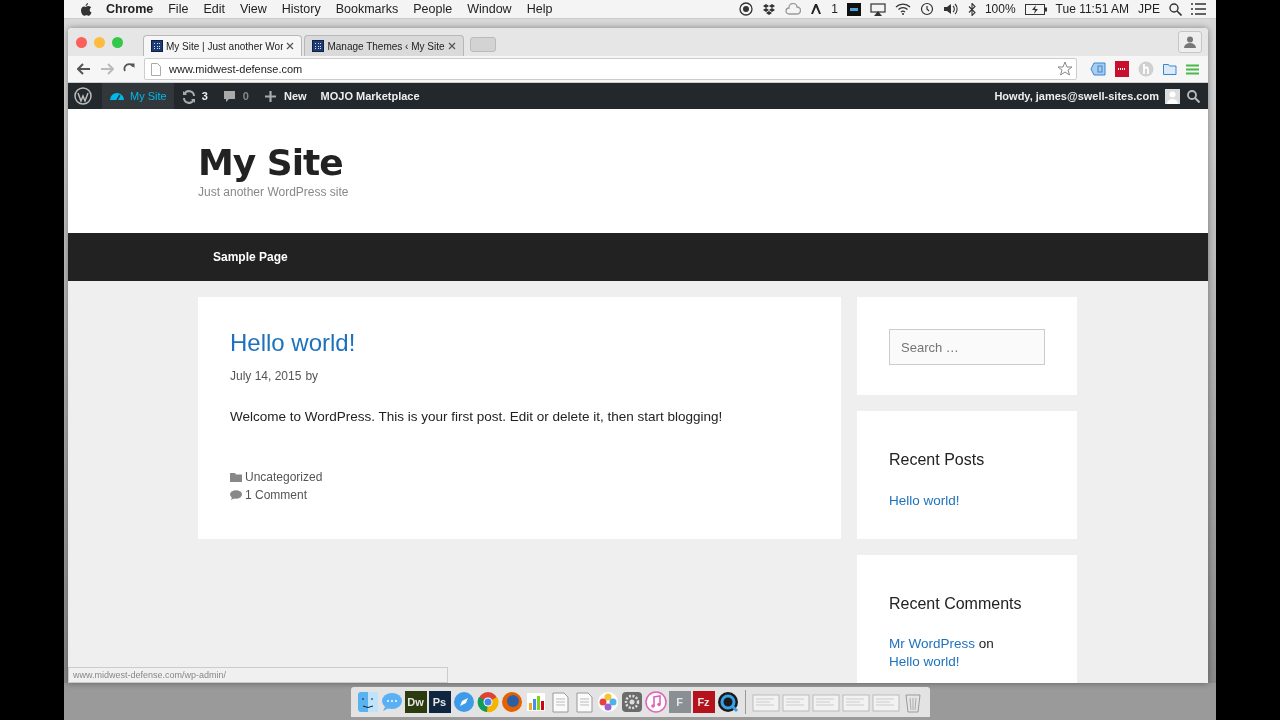 Image resolution: width=1280 pixels, height=720 pixels. What do you see at coordinates (301, 9) in the screenshot?
I see `menu-item: History` at bounding box center [301, 9].